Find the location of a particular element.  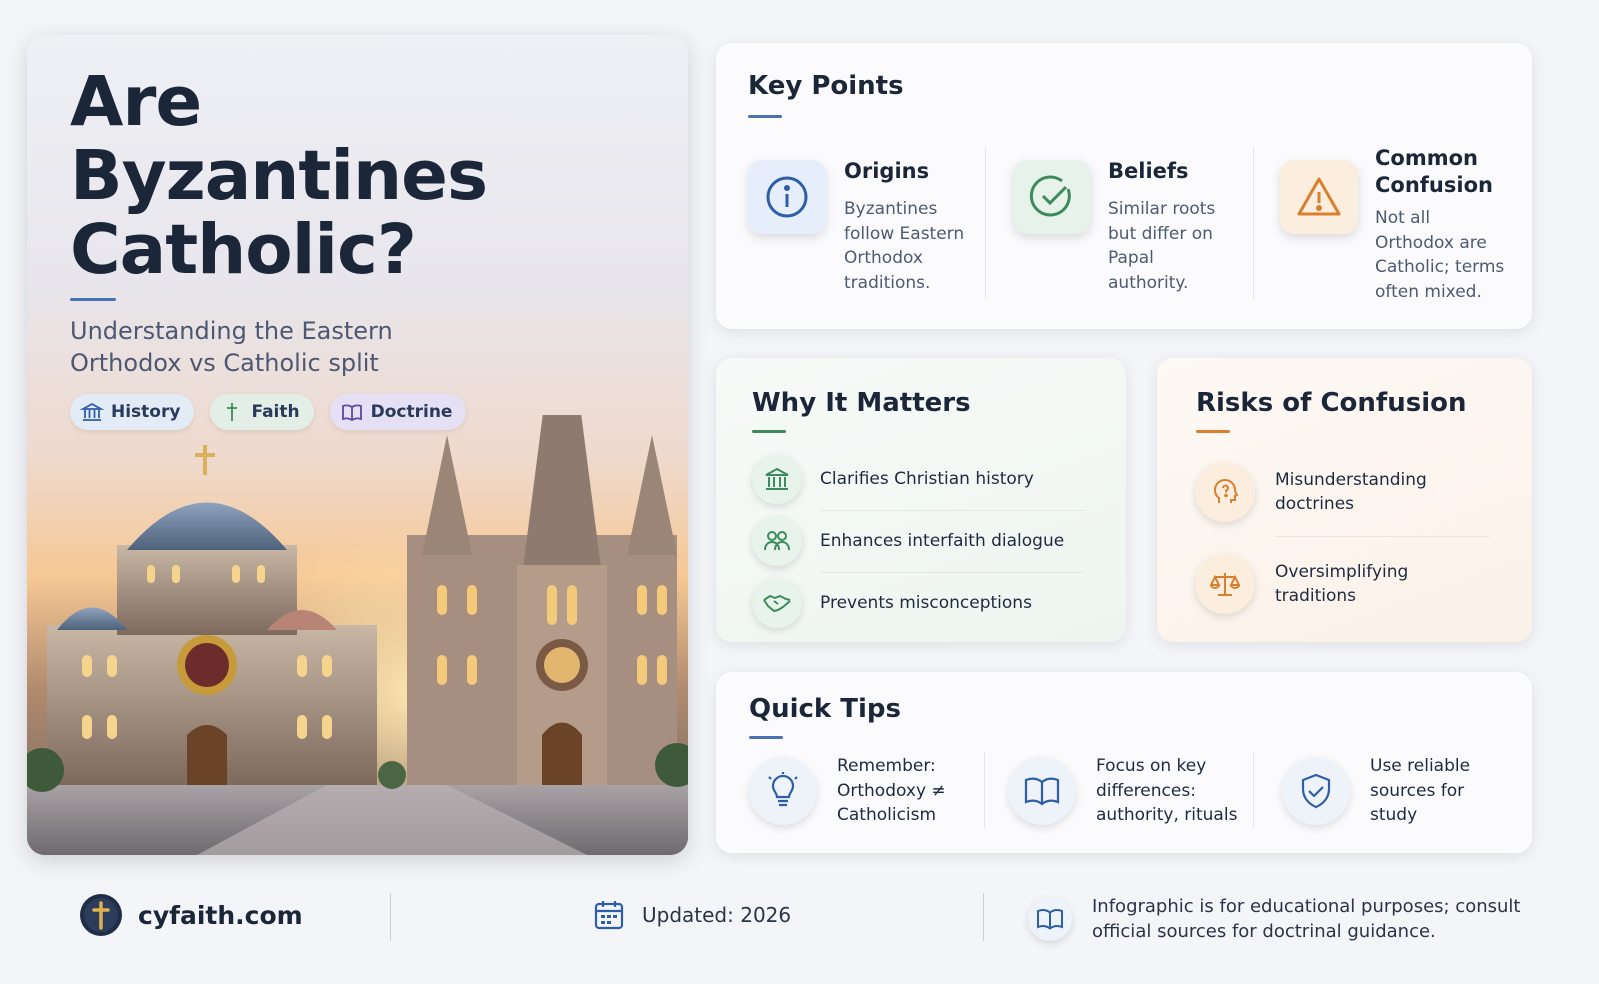

hero-title-line: Are is located at coordinates (136, 102).